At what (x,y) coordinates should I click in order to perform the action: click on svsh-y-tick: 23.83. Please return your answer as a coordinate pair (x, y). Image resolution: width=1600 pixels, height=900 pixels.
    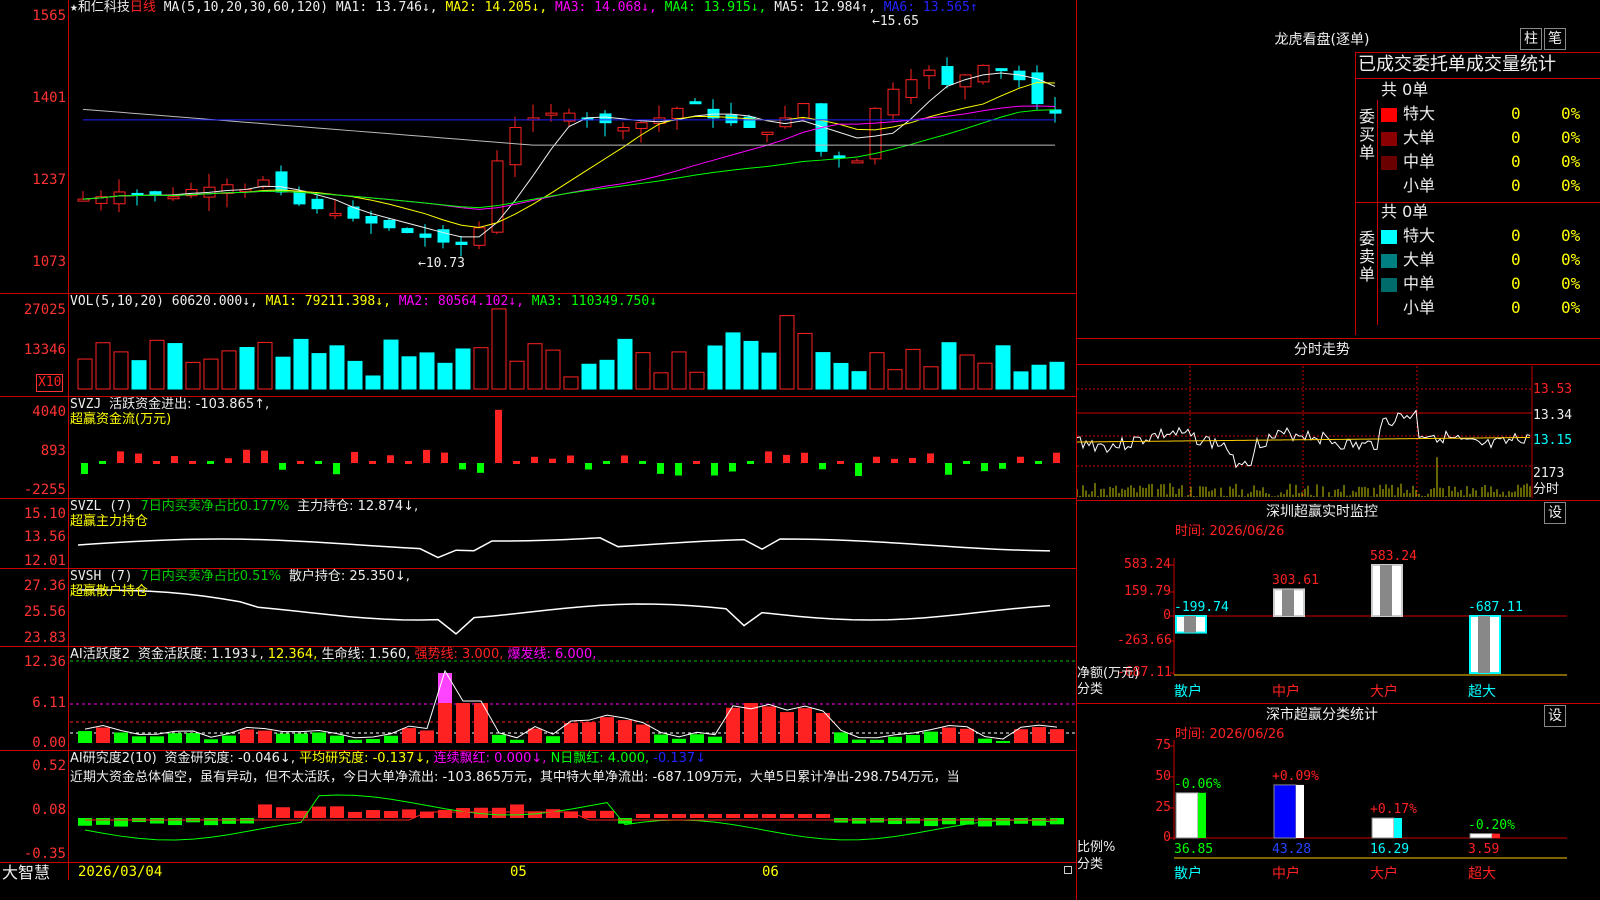
    Looking at the image, I should click on (44, 638).